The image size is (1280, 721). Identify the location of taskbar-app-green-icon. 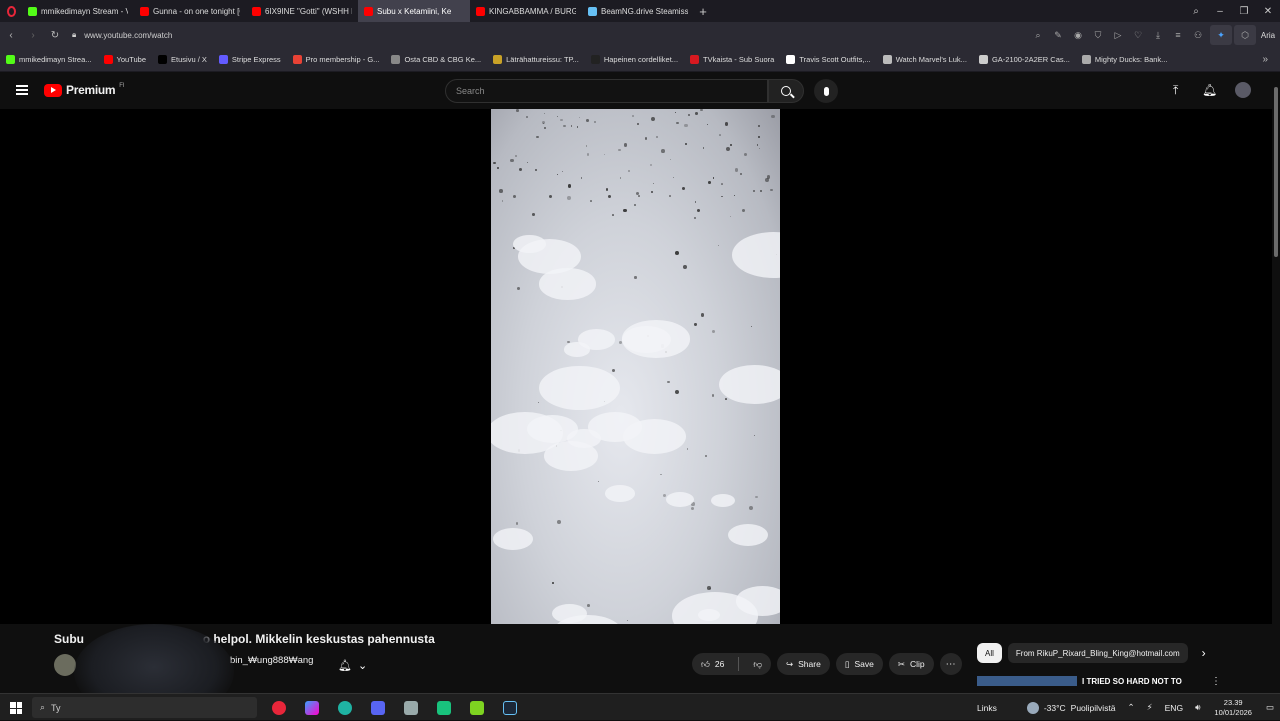
(443, 707).